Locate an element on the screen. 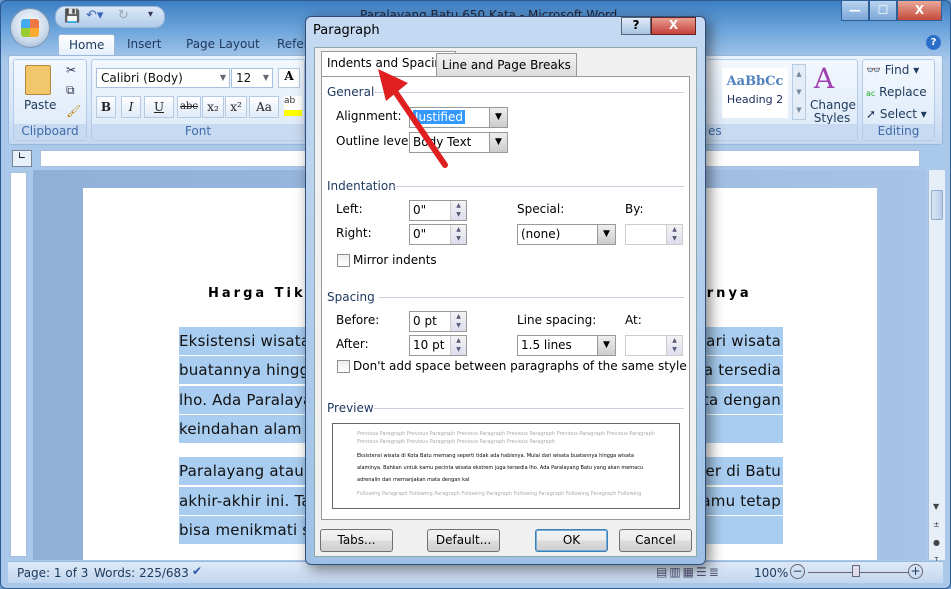 This screenshot has width=951, height=589. style-heading-2: AaBbCc Heading 2 is located at coordinates (755, 93).